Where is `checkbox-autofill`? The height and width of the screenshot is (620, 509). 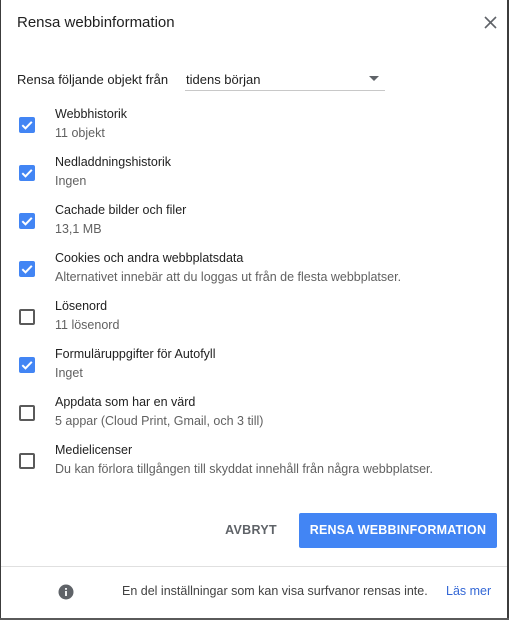 checkbox-autofill is located at coordinates (27, 365).